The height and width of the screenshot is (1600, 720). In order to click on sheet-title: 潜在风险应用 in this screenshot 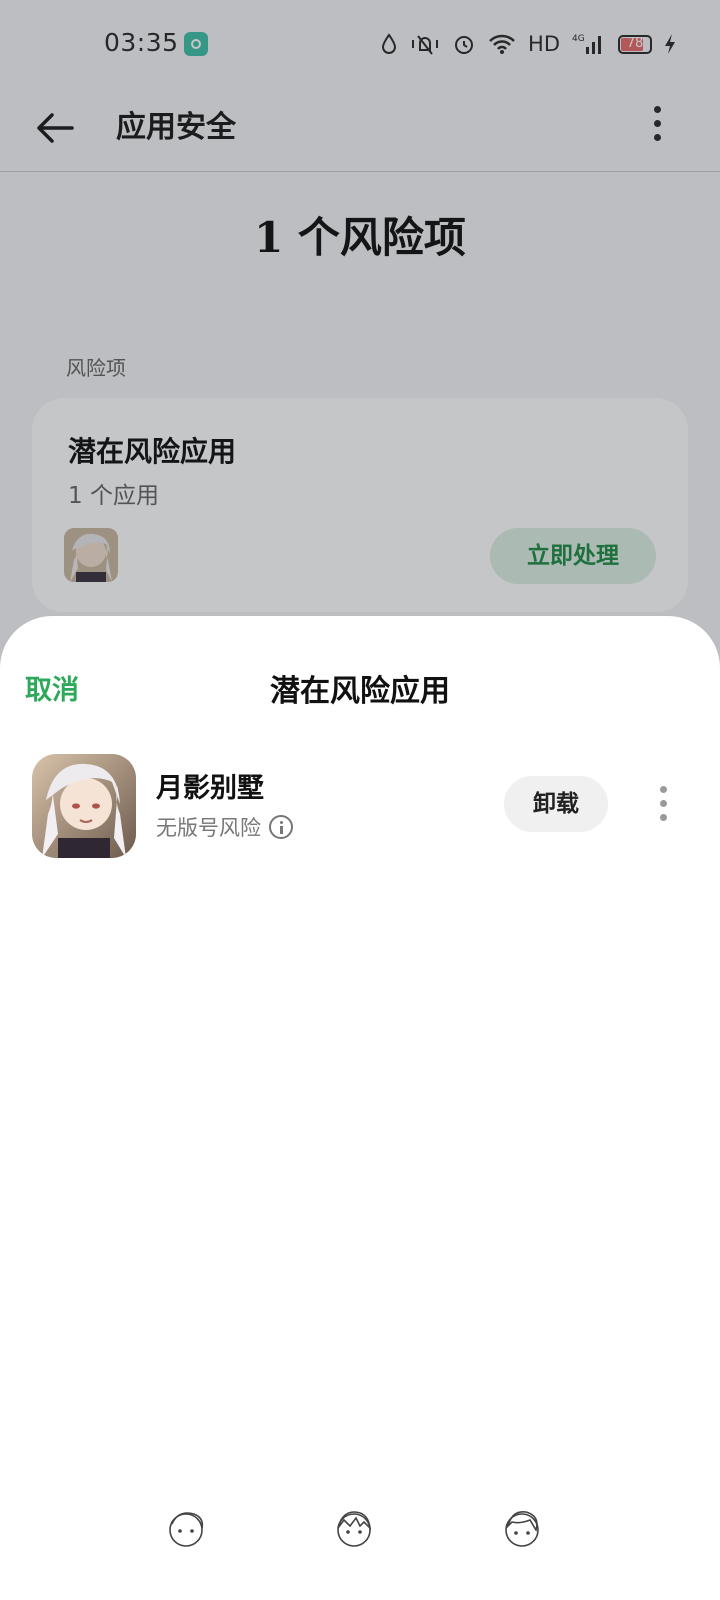, I will do `click(360, 691)`.